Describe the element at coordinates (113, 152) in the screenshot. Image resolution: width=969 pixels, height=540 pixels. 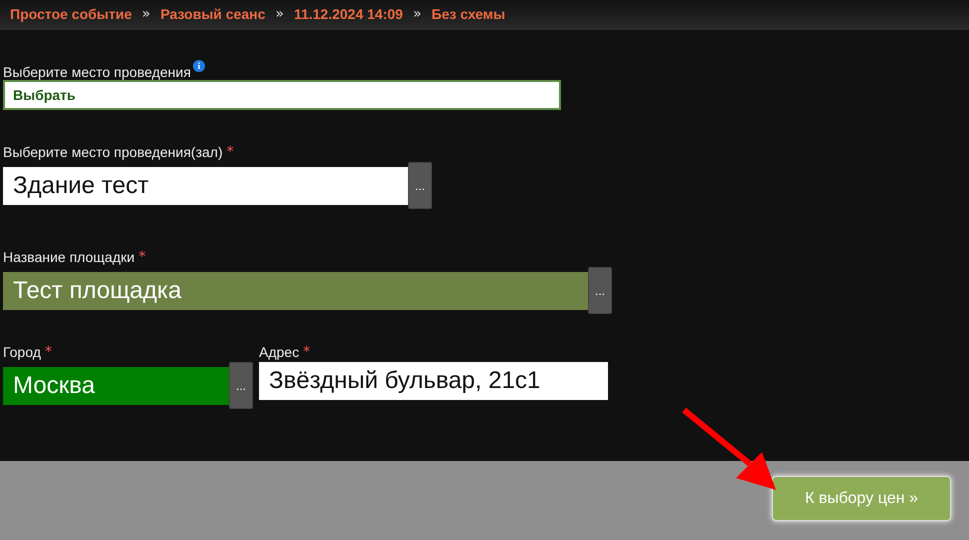
I see `field-label: Выберите место проведения(зал)` at that location.